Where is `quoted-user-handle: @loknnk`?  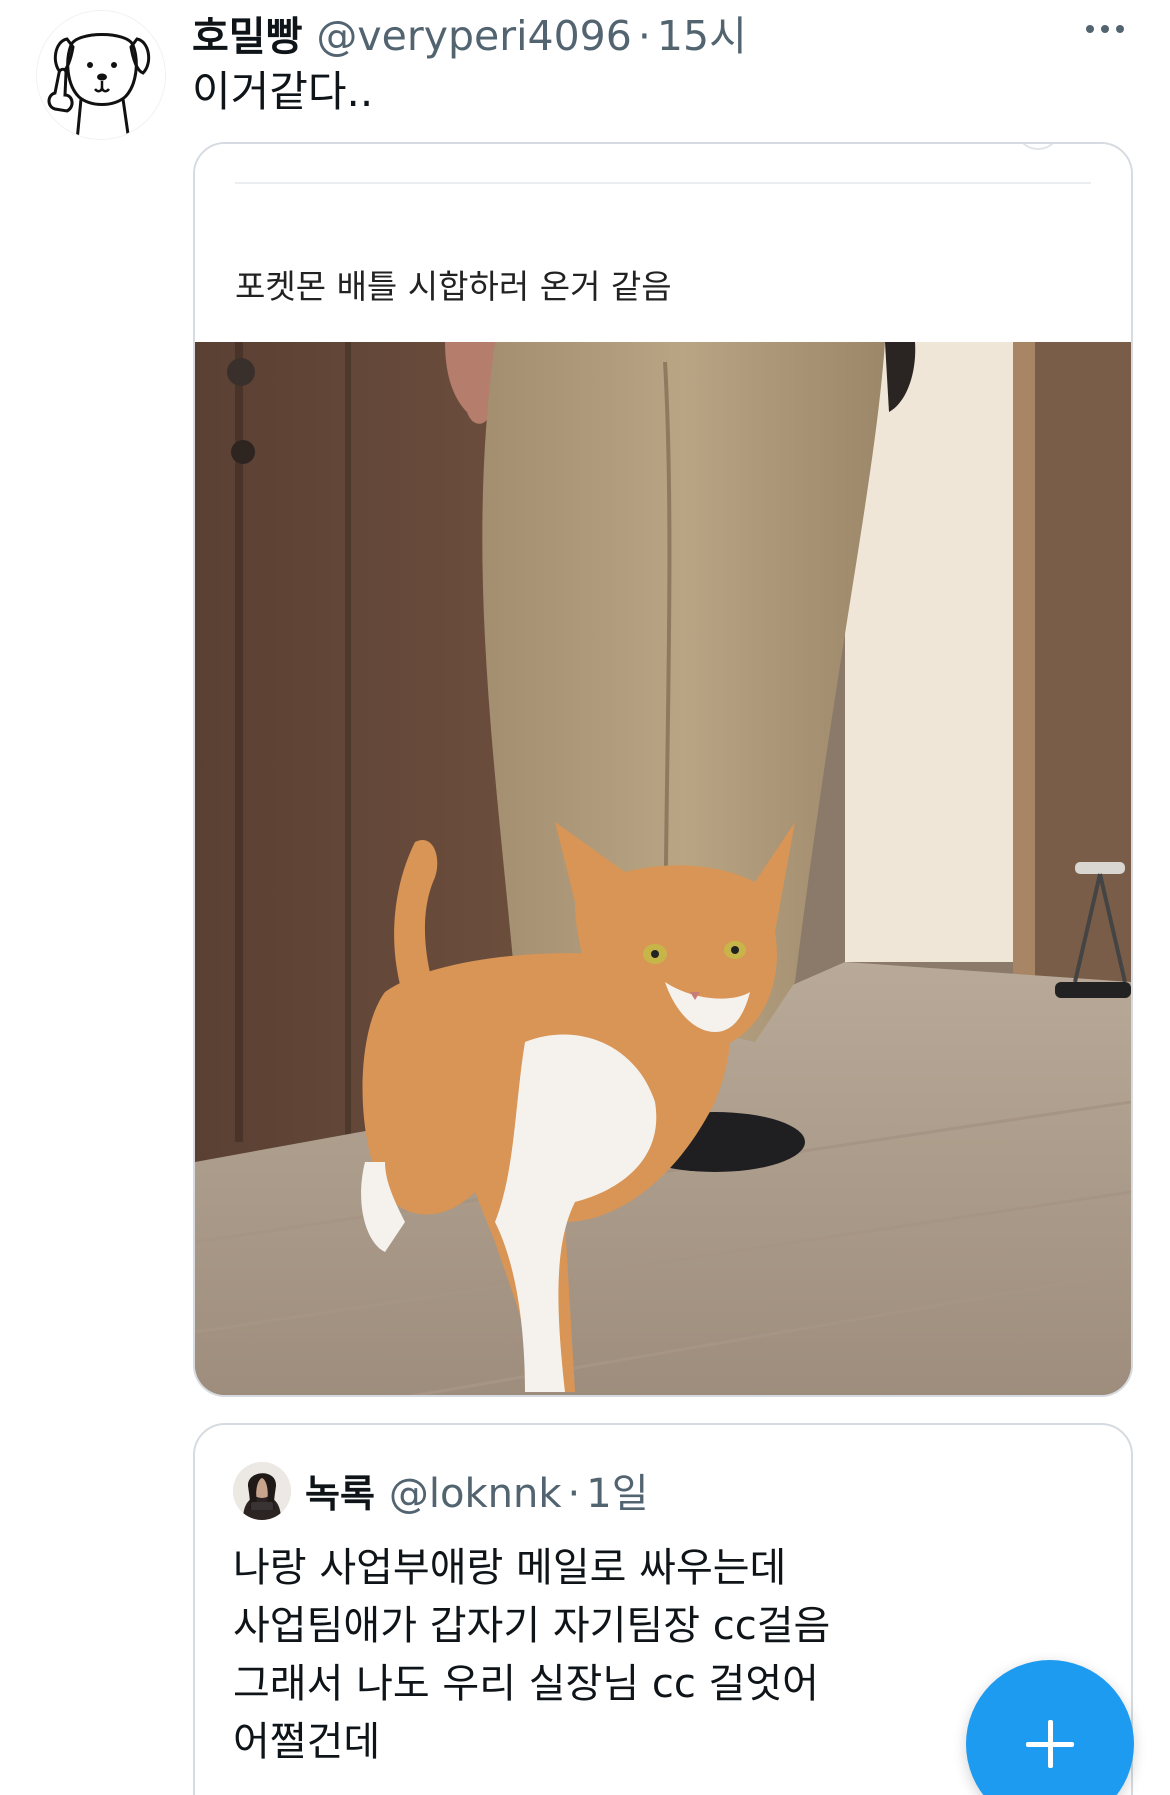 quoted-user-handle: @loknnk is located at coordinates (475, 1494).